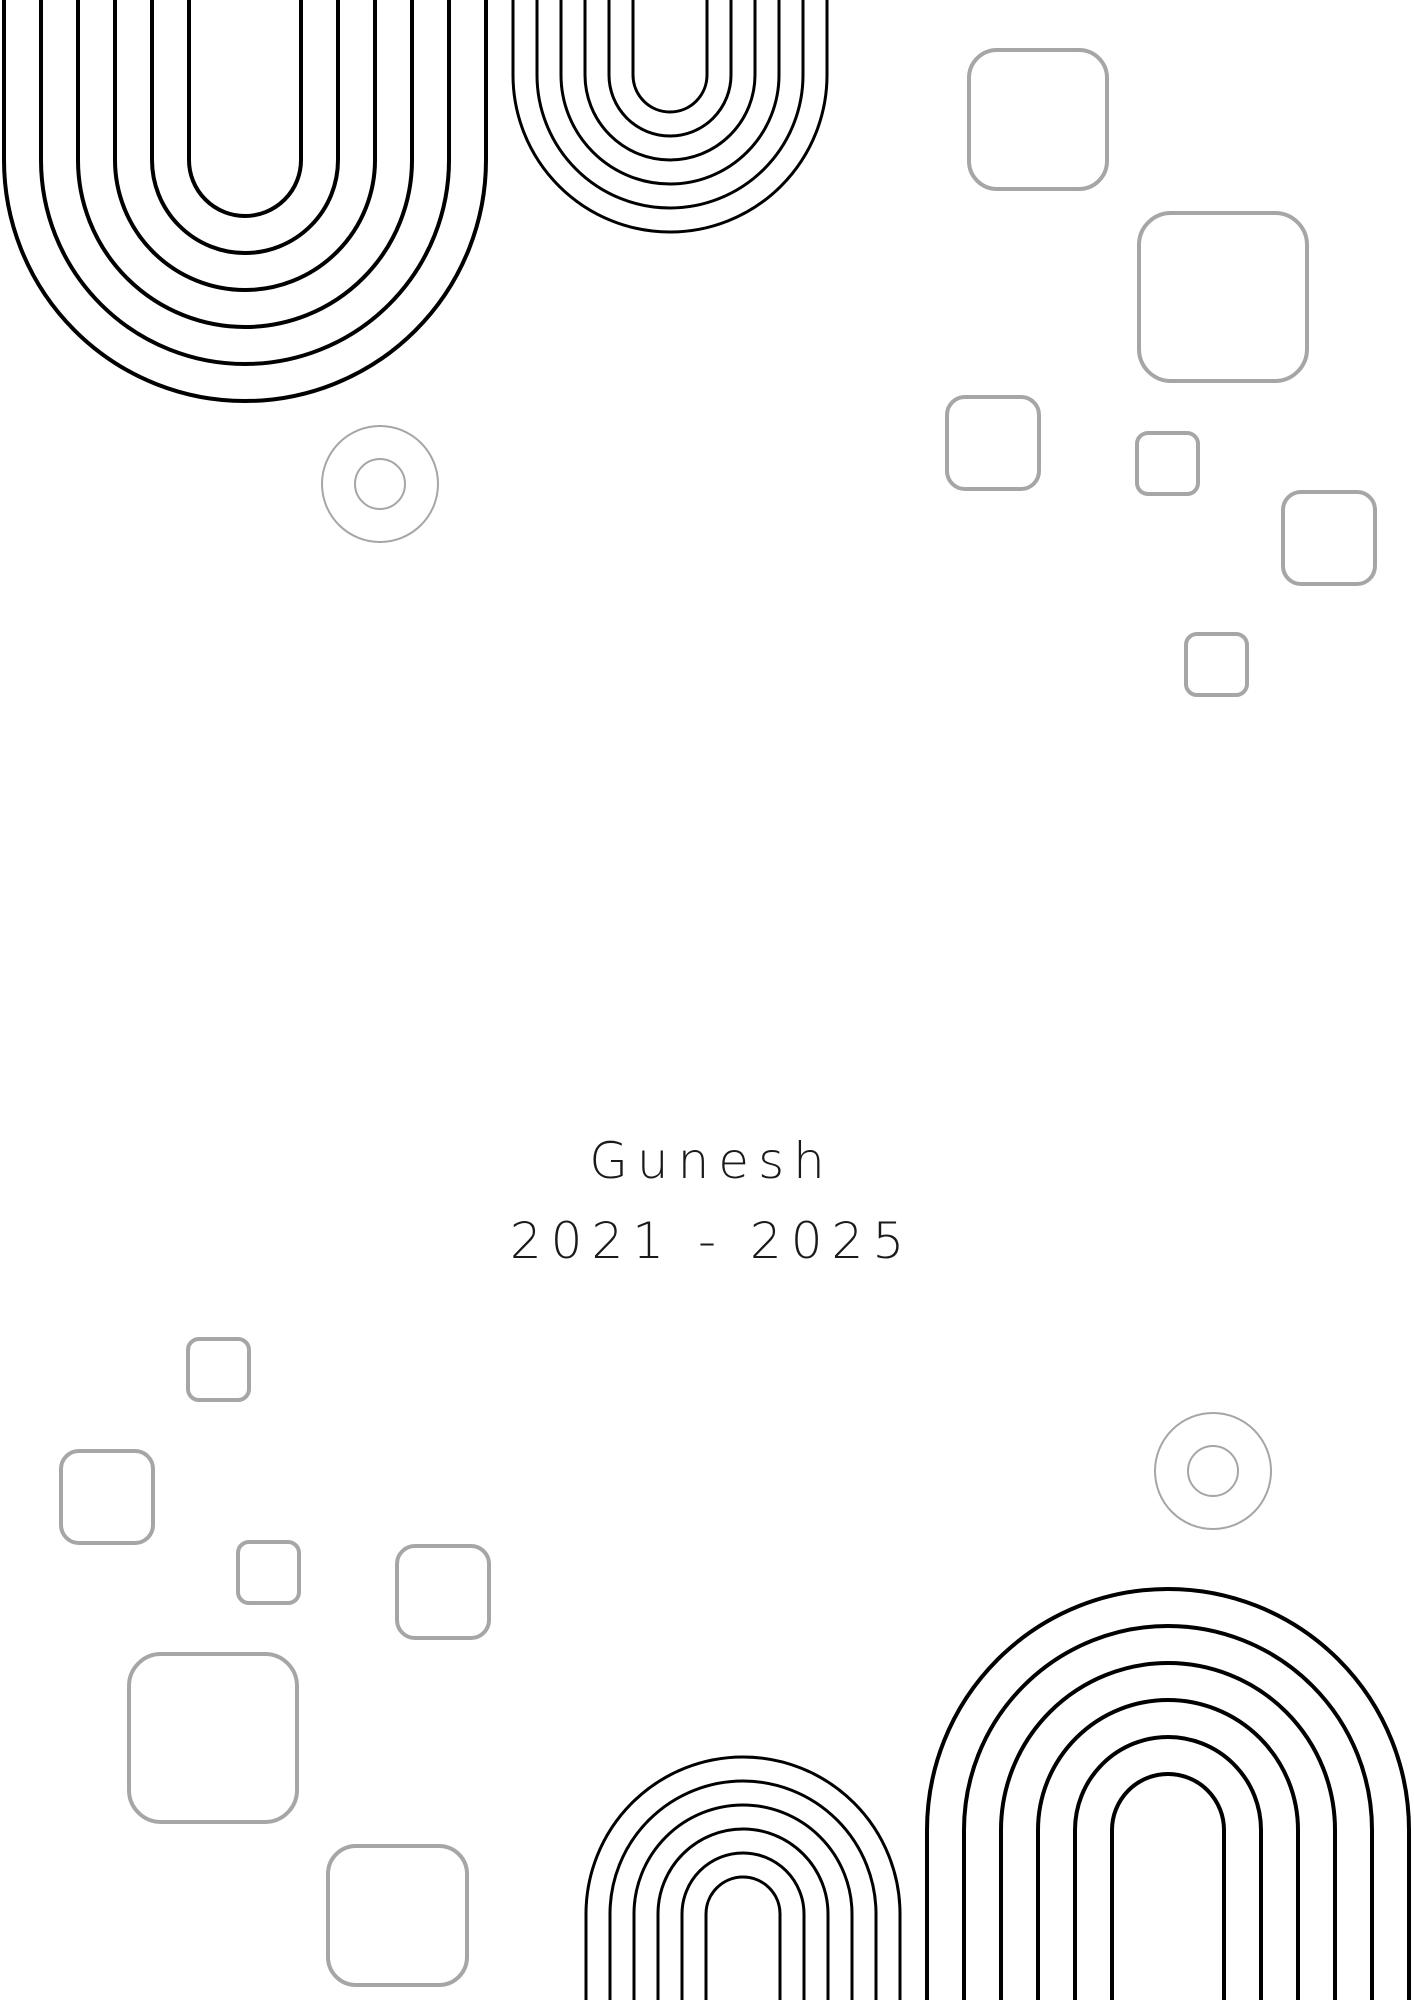 Image resolution: width=1414 pixels, height=2000 pixels. I want to click on top-ring-icon, so click(380, 484).